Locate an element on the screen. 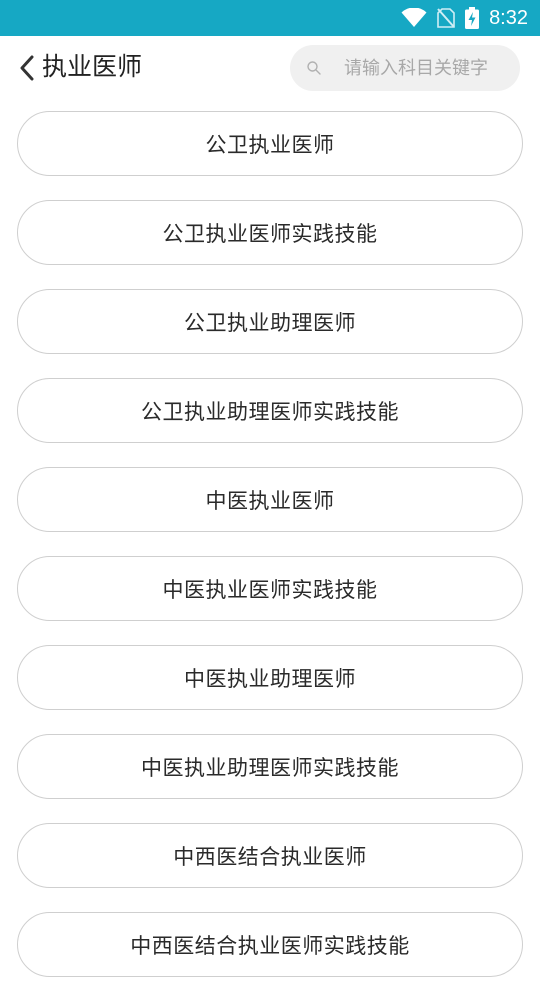  status-bar: 8:32 is located at coordinates (270, 18).